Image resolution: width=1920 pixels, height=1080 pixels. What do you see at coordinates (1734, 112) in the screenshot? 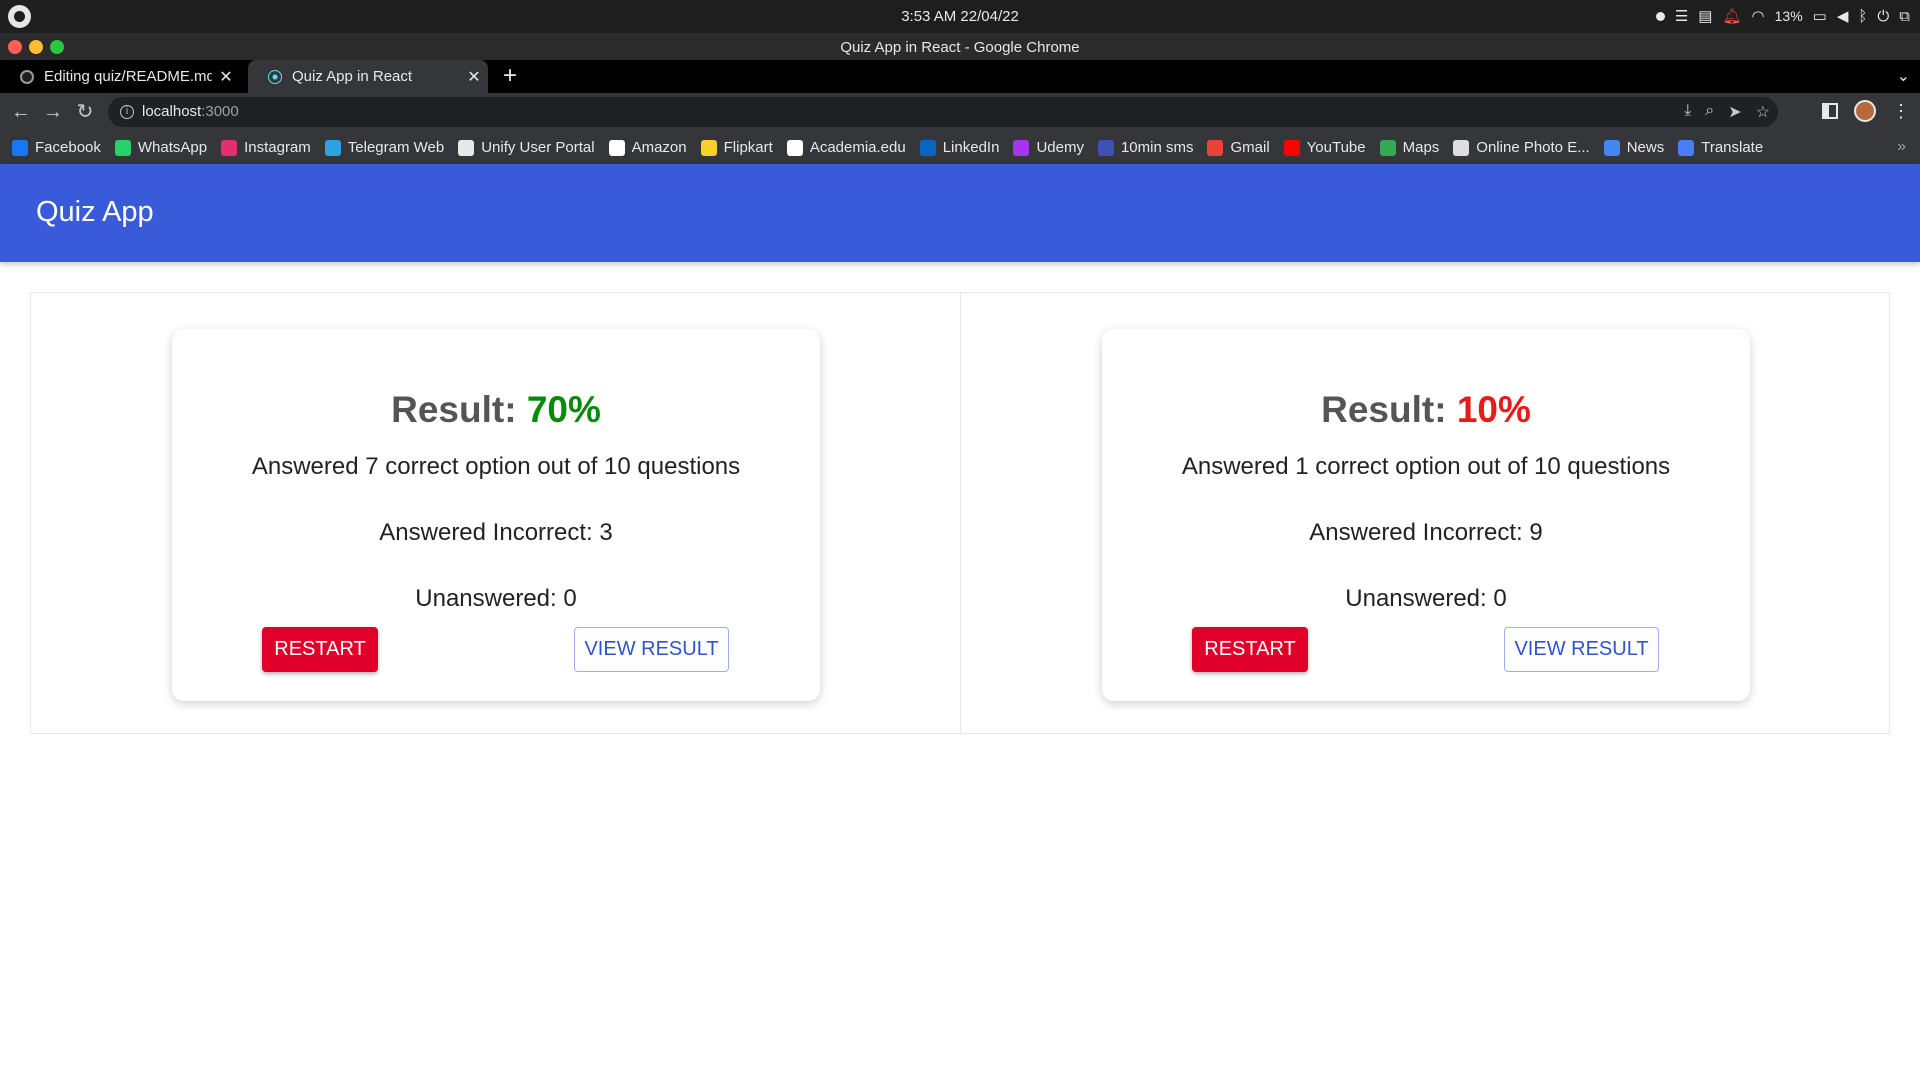
I see `send-icon: ➤` at bounding box center [1734, 112].